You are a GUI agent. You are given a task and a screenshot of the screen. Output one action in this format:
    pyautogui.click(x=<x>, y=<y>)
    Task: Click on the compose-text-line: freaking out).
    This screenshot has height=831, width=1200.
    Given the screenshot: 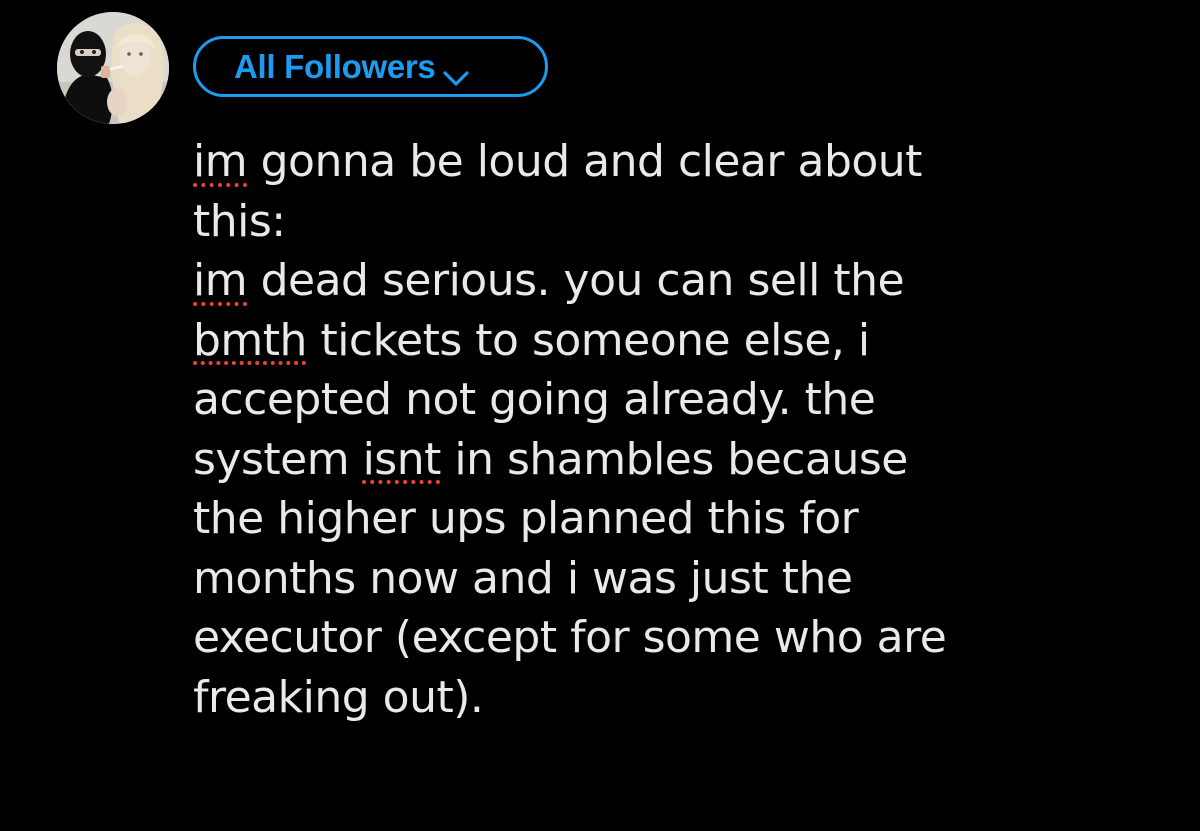 What is the action you would take?
    pyautogui.click(x=338, y=697)
    